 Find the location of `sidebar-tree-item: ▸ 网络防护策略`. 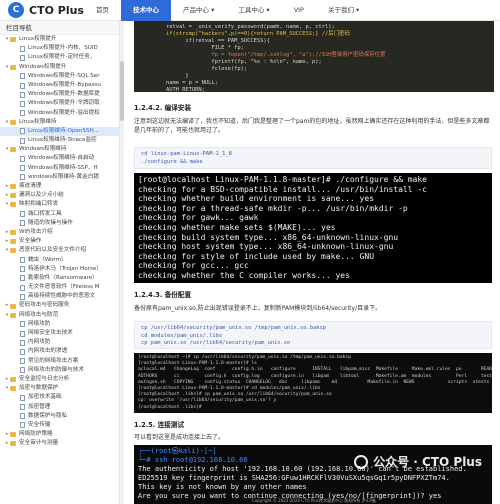

sidebar-tree-item: ▸ 网络防护策略 is located at coordinates (59, 434).